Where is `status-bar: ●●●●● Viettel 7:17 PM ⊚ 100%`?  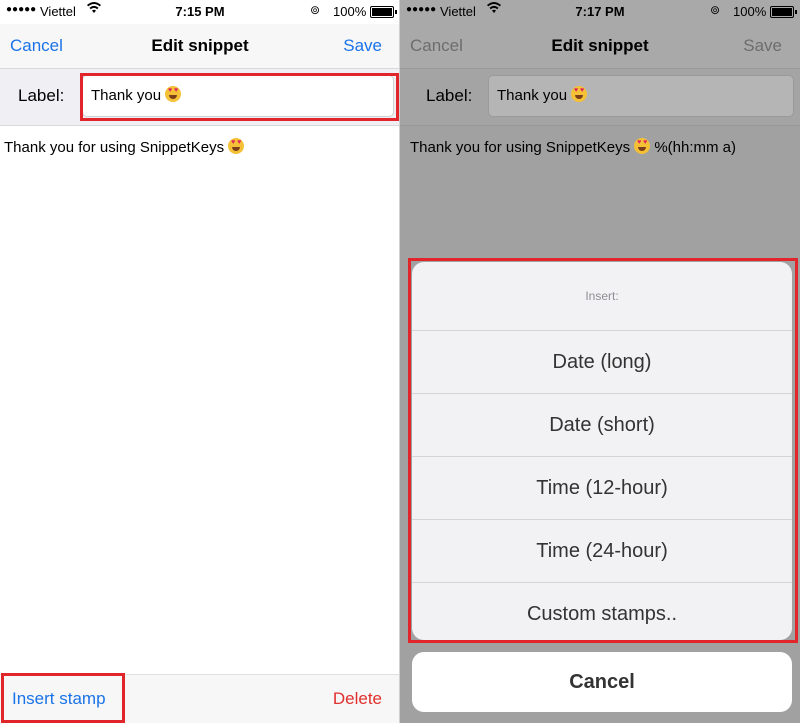
status-bar: ●●●●● Viettel 7:17 PM ⊚ 100% is located at coordinates (600, 12).